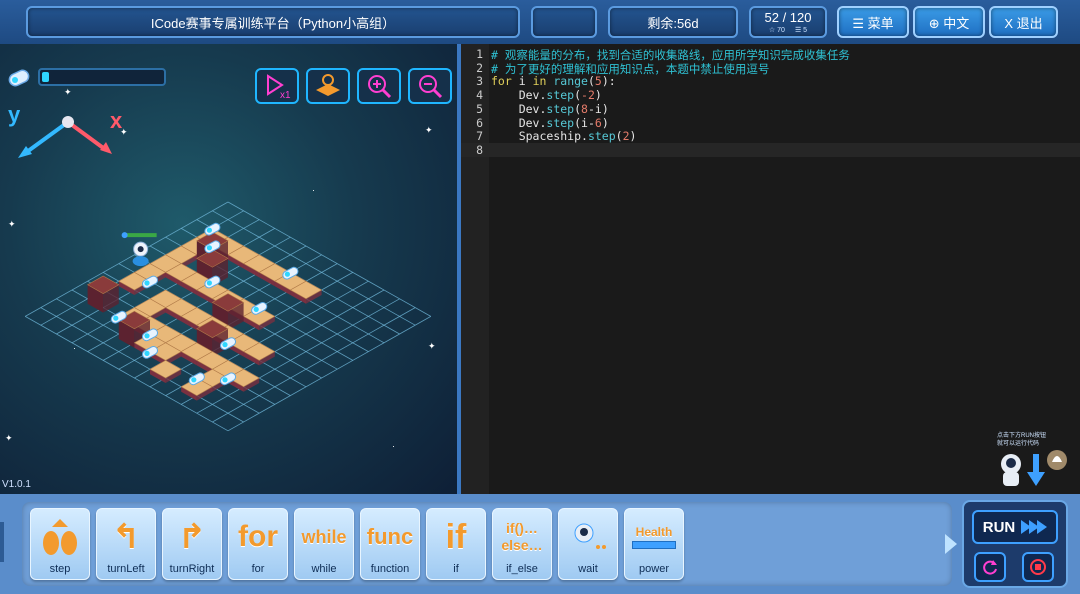  What do you see at coordinates (479, 54) in the screenshot?
I see `line-number: 1` at bounding box center [479, 54].